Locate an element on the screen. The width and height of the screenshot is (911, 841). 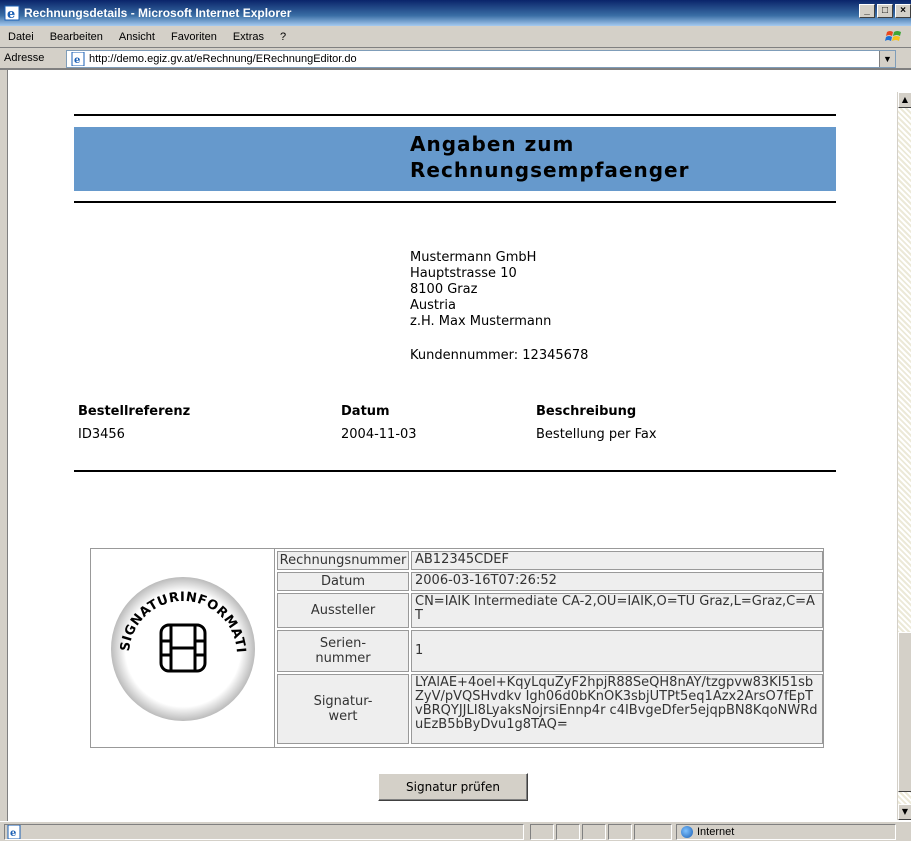
sig-label: Serien- nummer is located at coordinates (343, 651).